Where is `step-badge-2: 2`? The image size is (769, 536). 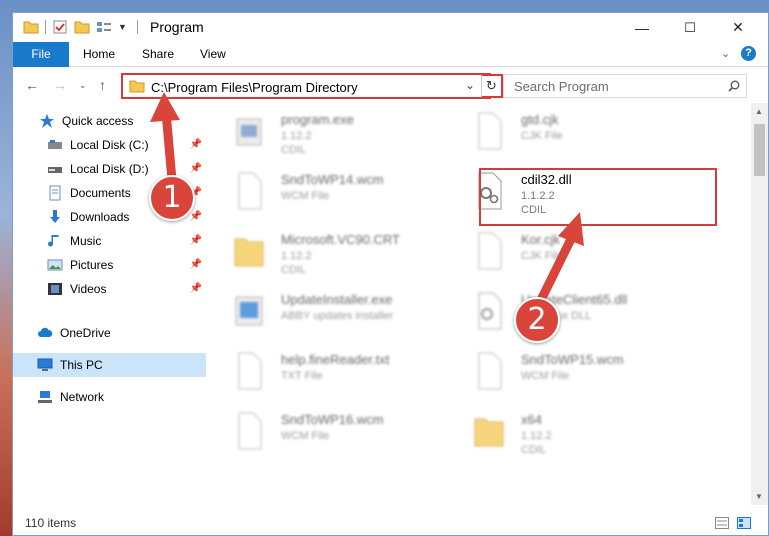
step-badge-2: 2 is located at coordinates (537, 320).